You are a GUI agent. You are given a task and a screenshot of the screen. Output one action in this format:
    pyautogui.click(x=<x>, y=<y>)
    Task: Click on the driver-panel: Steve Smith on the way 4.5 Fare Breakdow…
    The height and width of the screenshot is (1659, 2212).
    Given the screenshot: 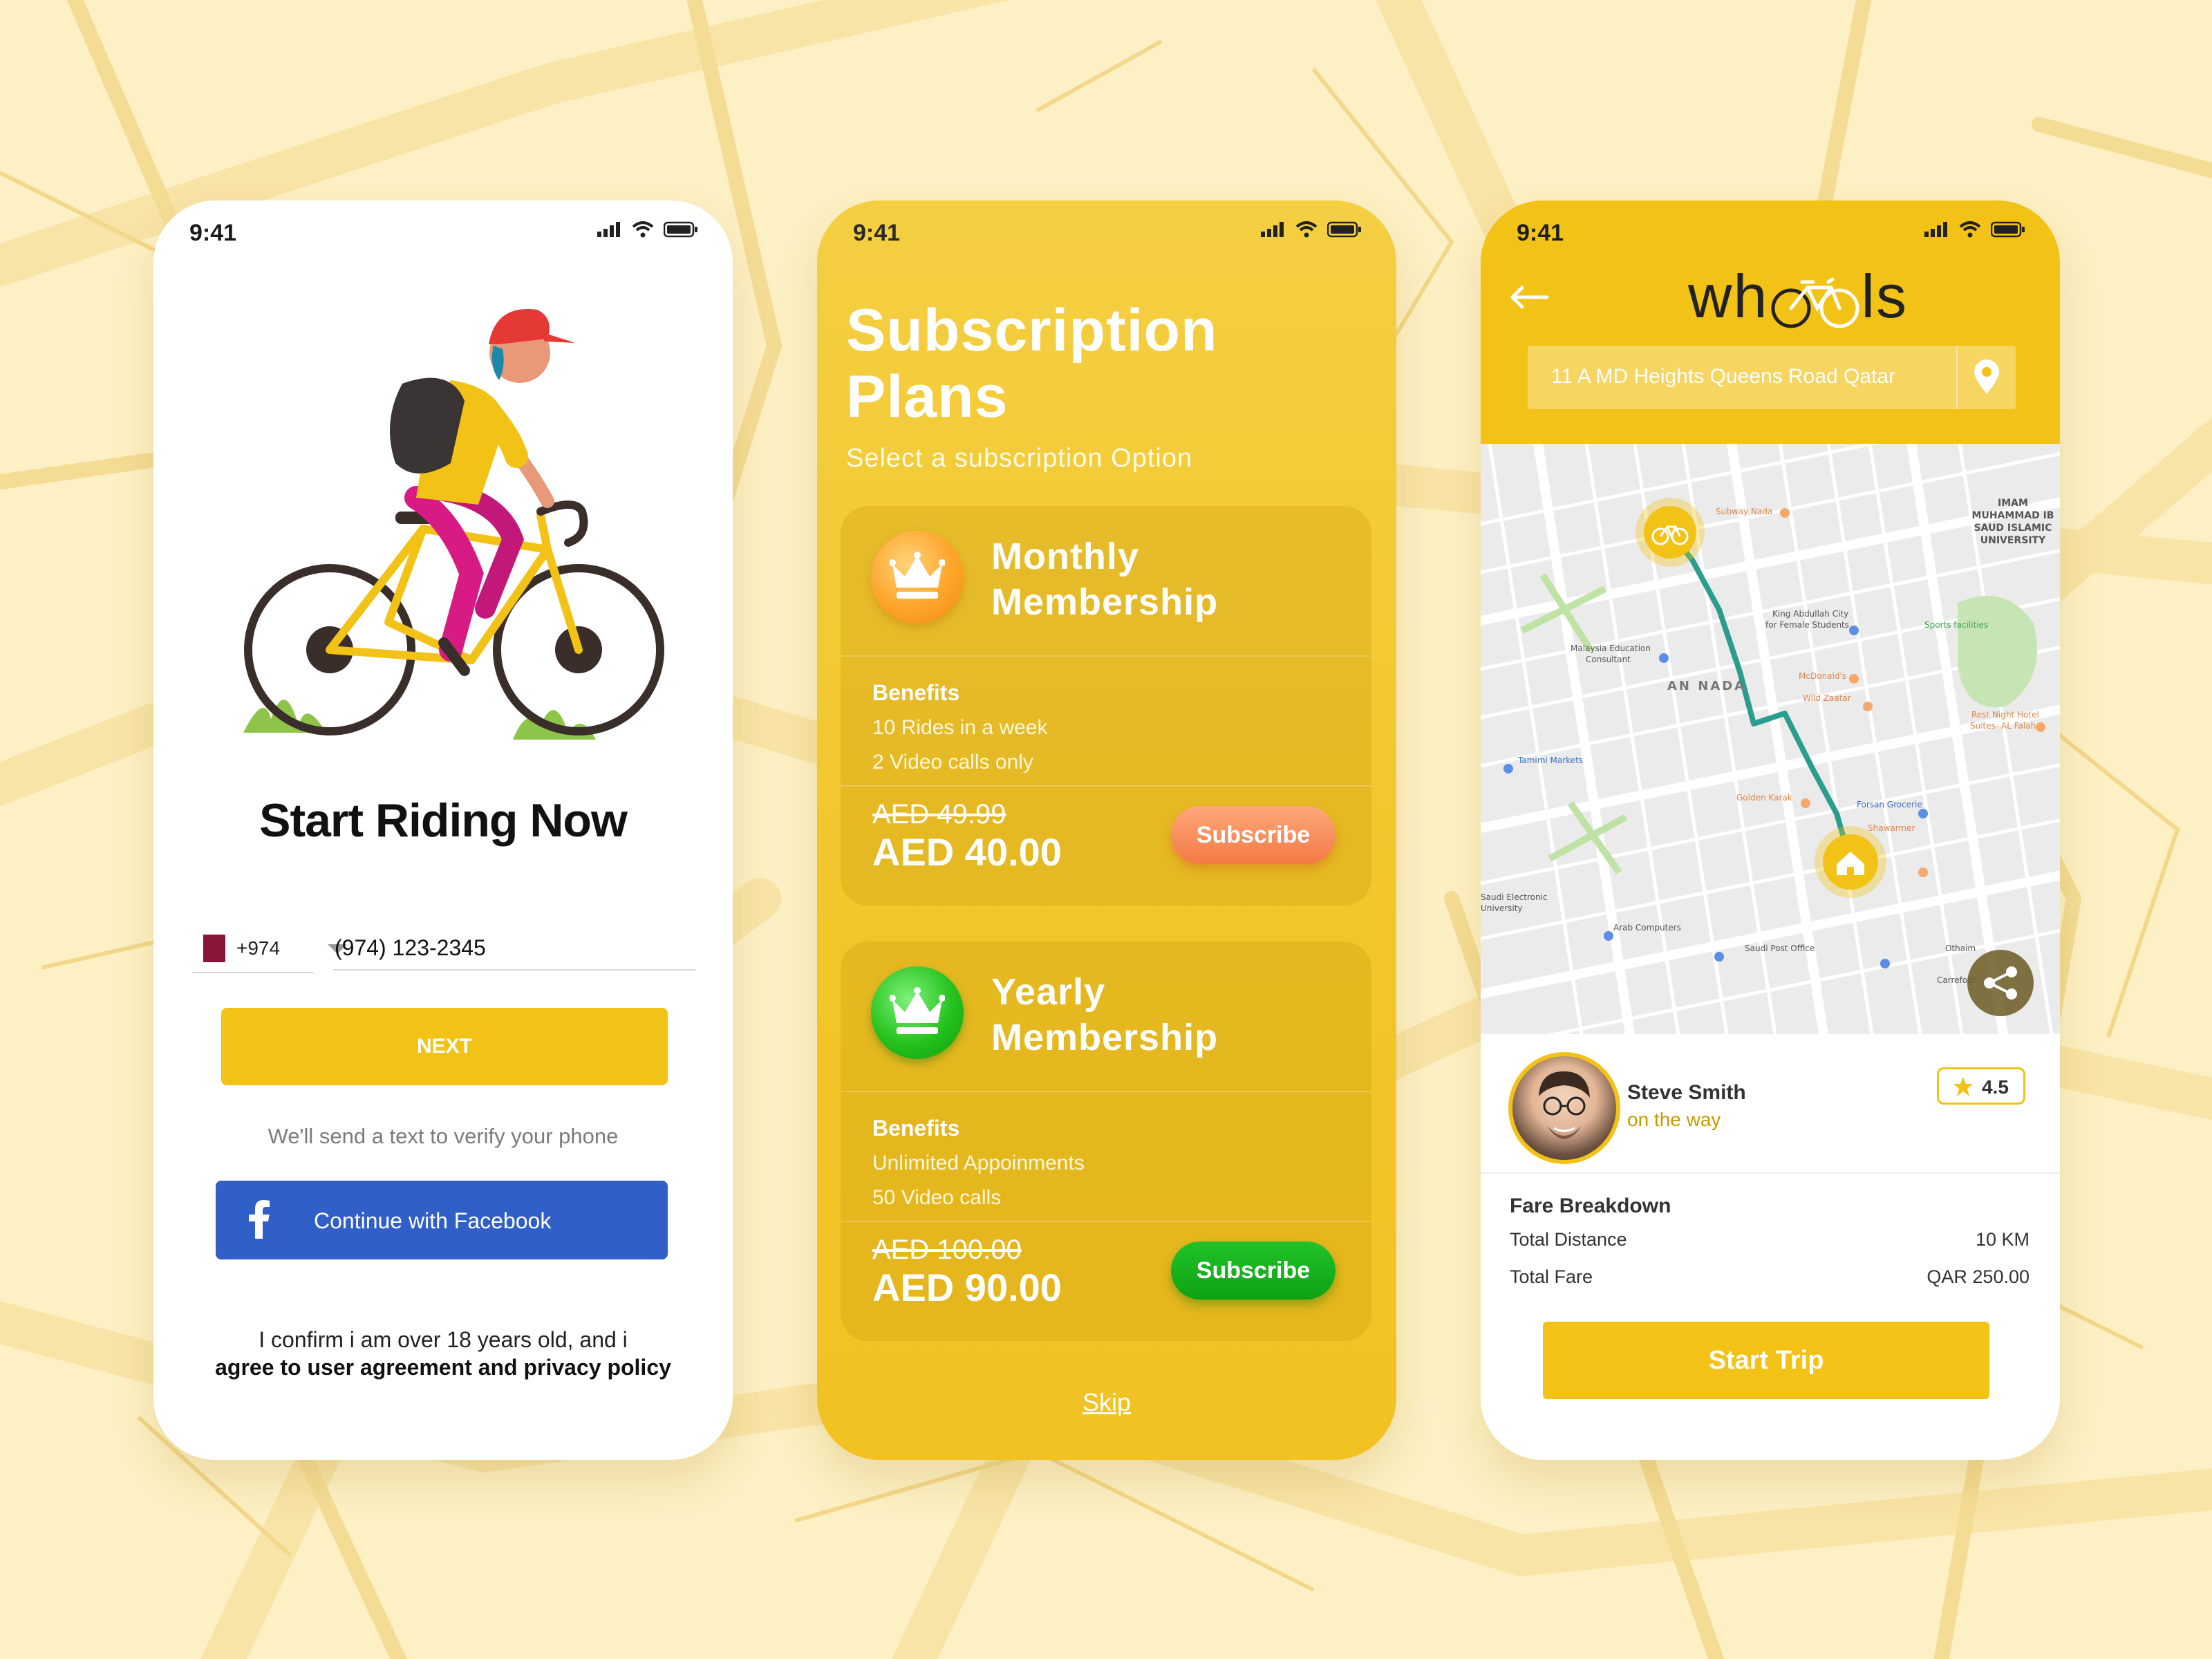 What is the action you would take?
    pyautogui.click(x=1770, y=1247)
    